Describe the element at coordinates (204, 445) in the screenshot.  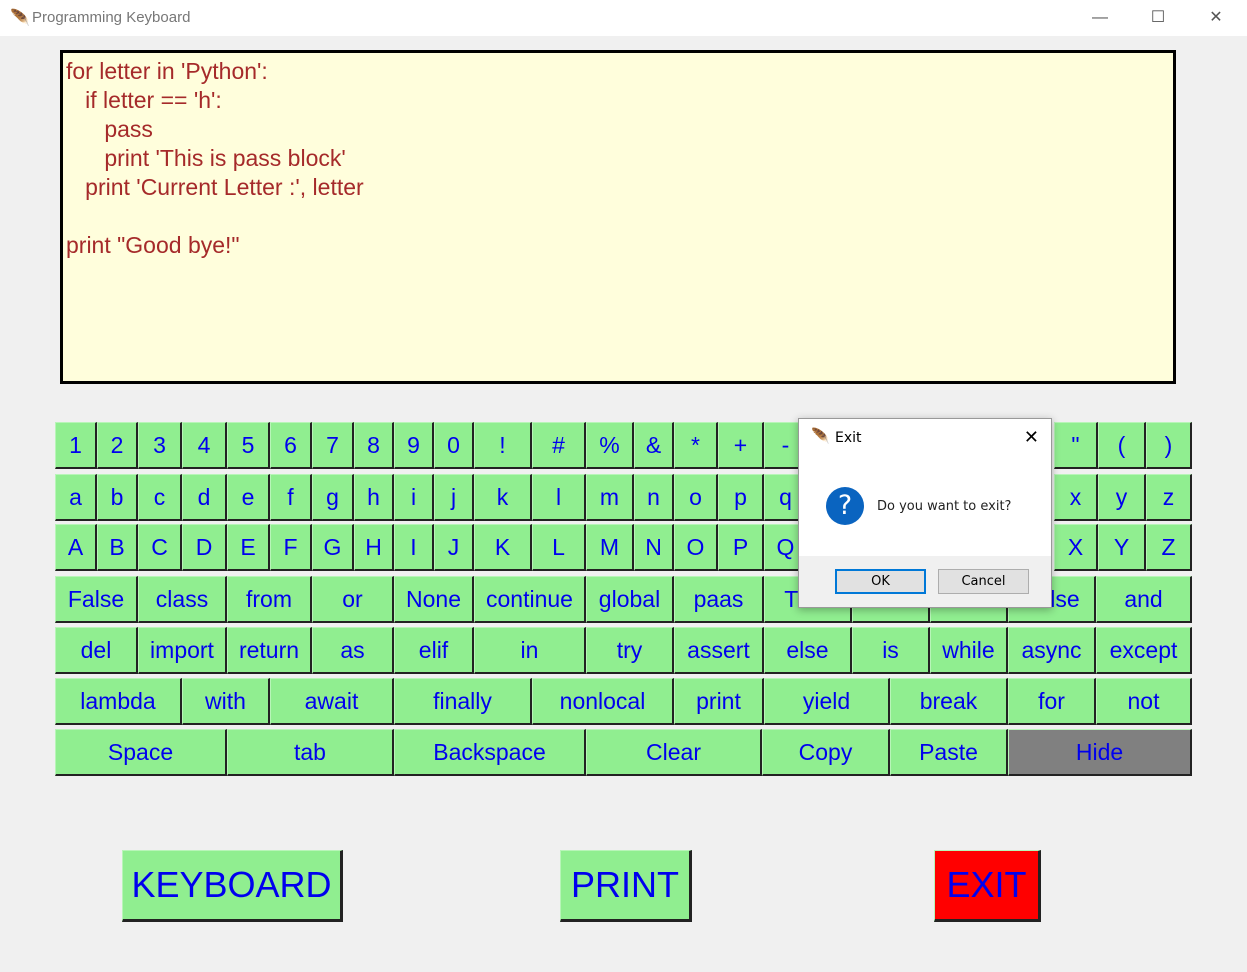
I see `key-4: 4` at that location.